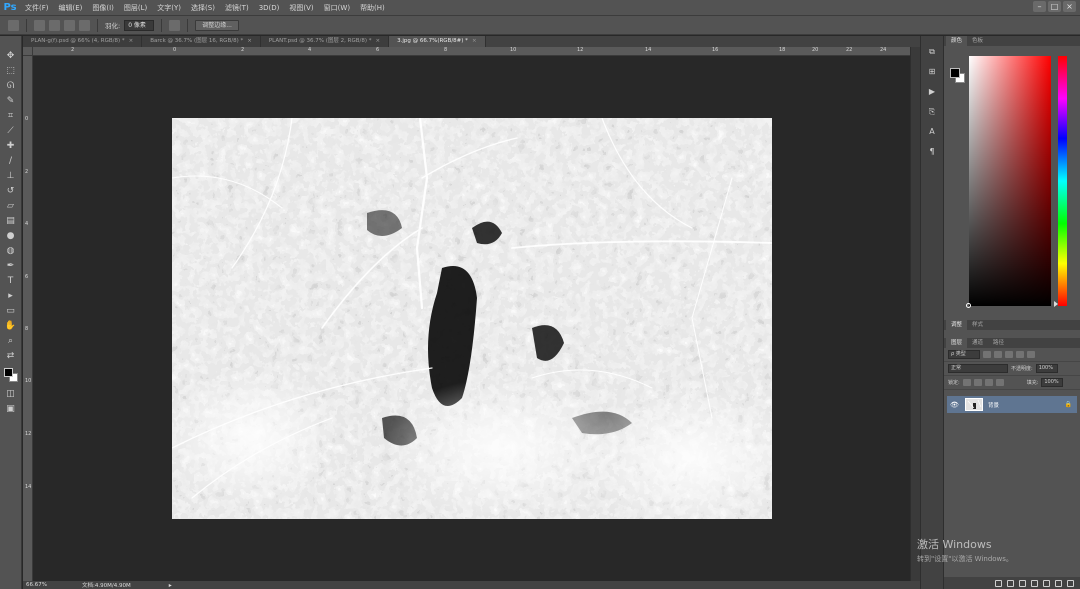  What do you see at coordinates (1024, 405) in the screenshot?
I see `layer-name: 背景` at bounding box center [1024, 405].